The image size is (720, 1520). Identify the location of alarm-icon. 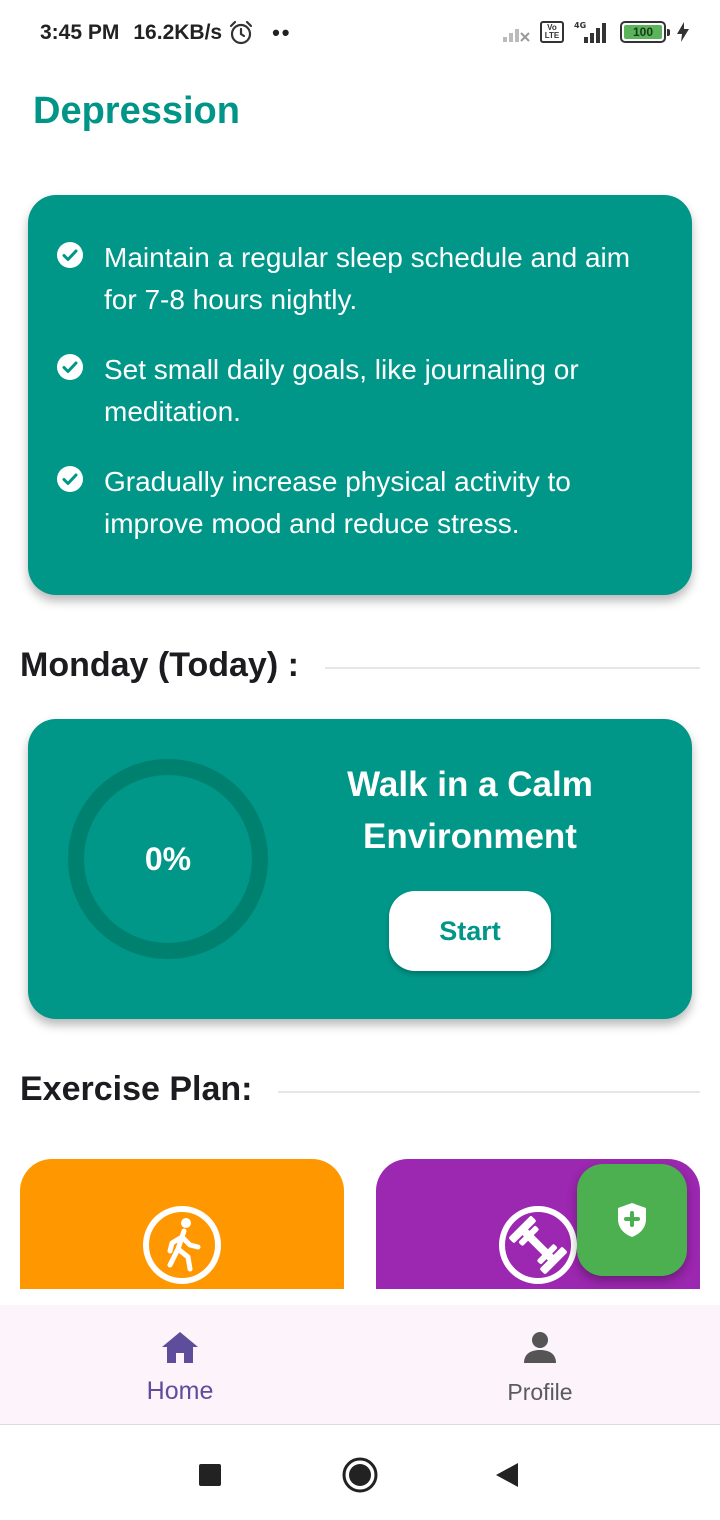
(241, 32).